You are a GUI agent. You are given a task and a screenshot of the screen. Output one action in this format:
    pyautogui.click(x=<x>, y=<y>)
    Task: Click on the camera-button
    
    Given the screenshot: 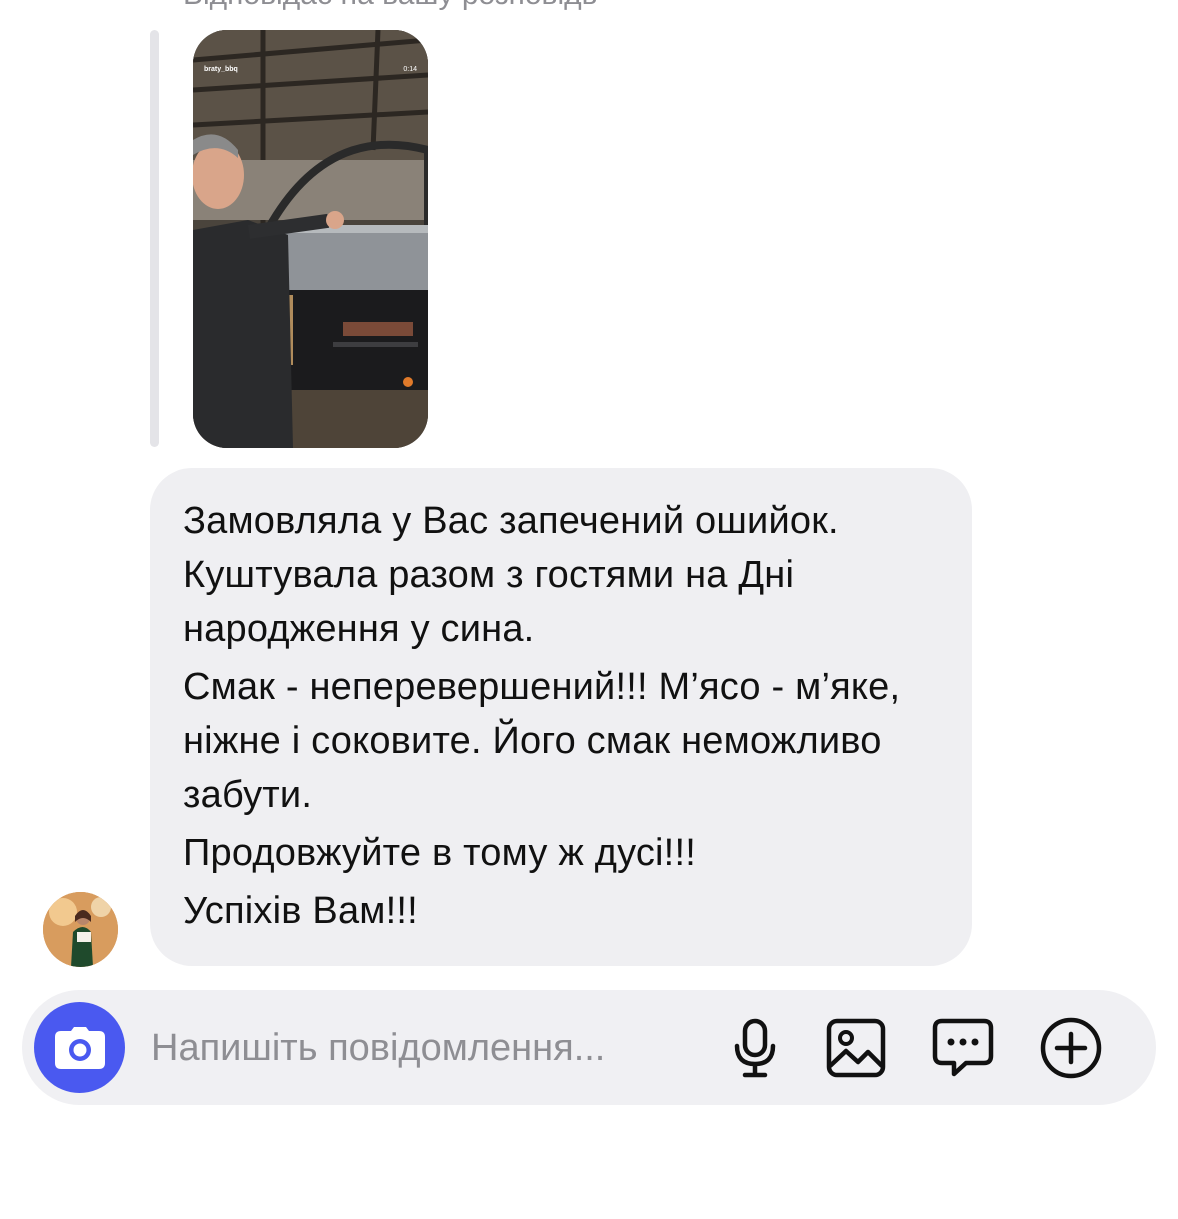 What is the action you would take?
    pyautogui.click(x=79, y=1047)
    